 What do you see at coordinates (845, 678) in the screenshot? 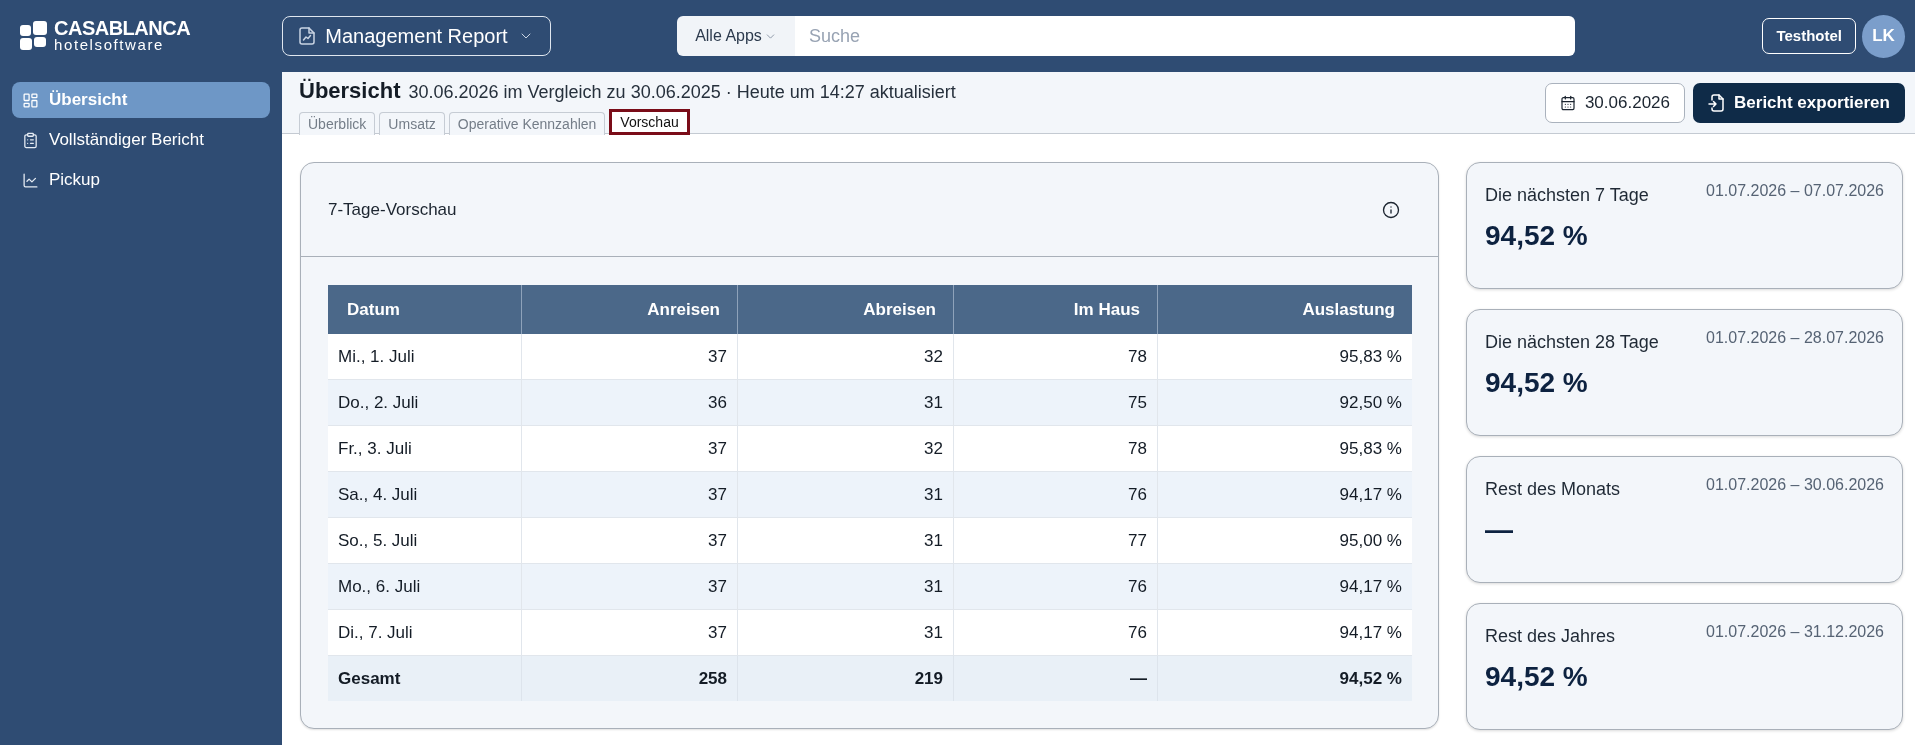
I see `table-cell: 219` at bounding box center [845, 678].